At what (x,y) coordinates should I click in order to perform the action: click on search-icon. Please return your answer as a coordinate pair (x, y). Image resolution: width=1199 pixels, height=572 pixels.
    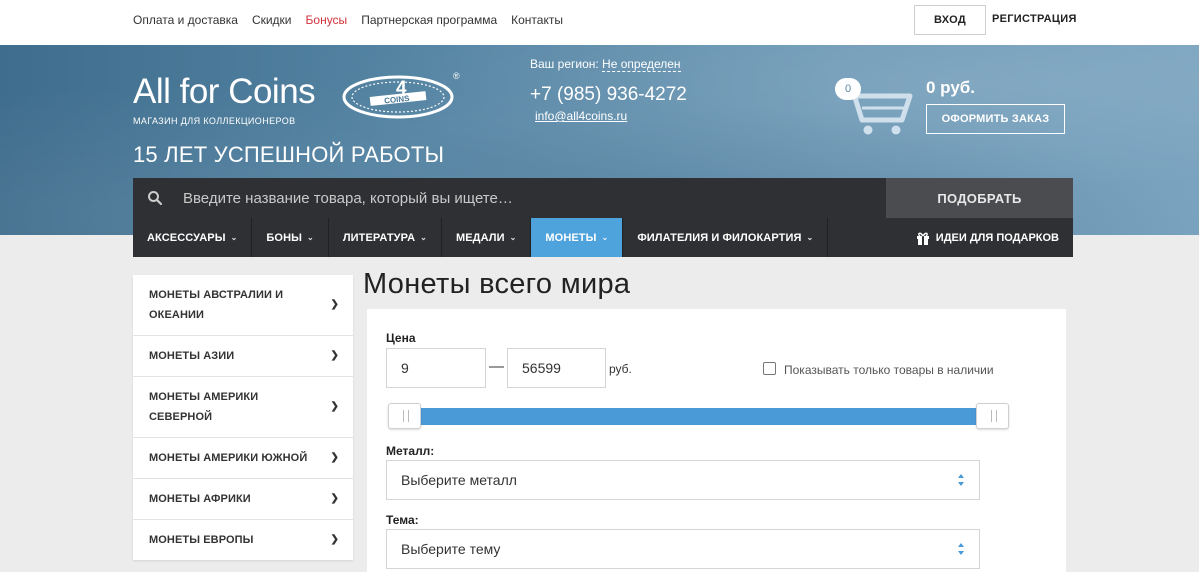
    Looking at the image, I should click on (155, 198).